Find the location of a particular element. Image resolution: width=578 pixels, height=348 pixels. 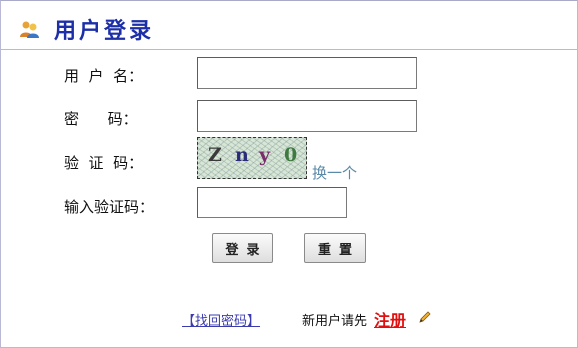

captcha-label: 验 证 码： is located at coordinates (104, 163).